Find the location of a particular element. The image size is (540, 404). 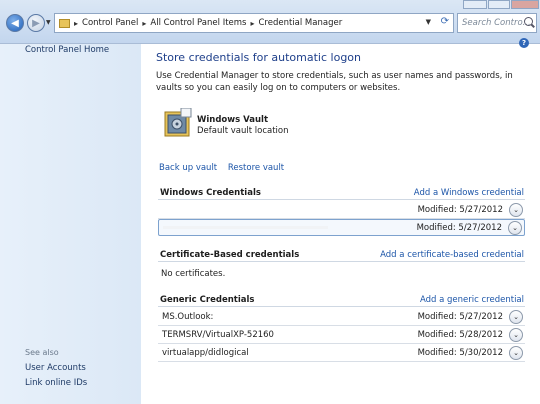

address-dropdown-icon: ▼ is located at coordinates (428, 22).